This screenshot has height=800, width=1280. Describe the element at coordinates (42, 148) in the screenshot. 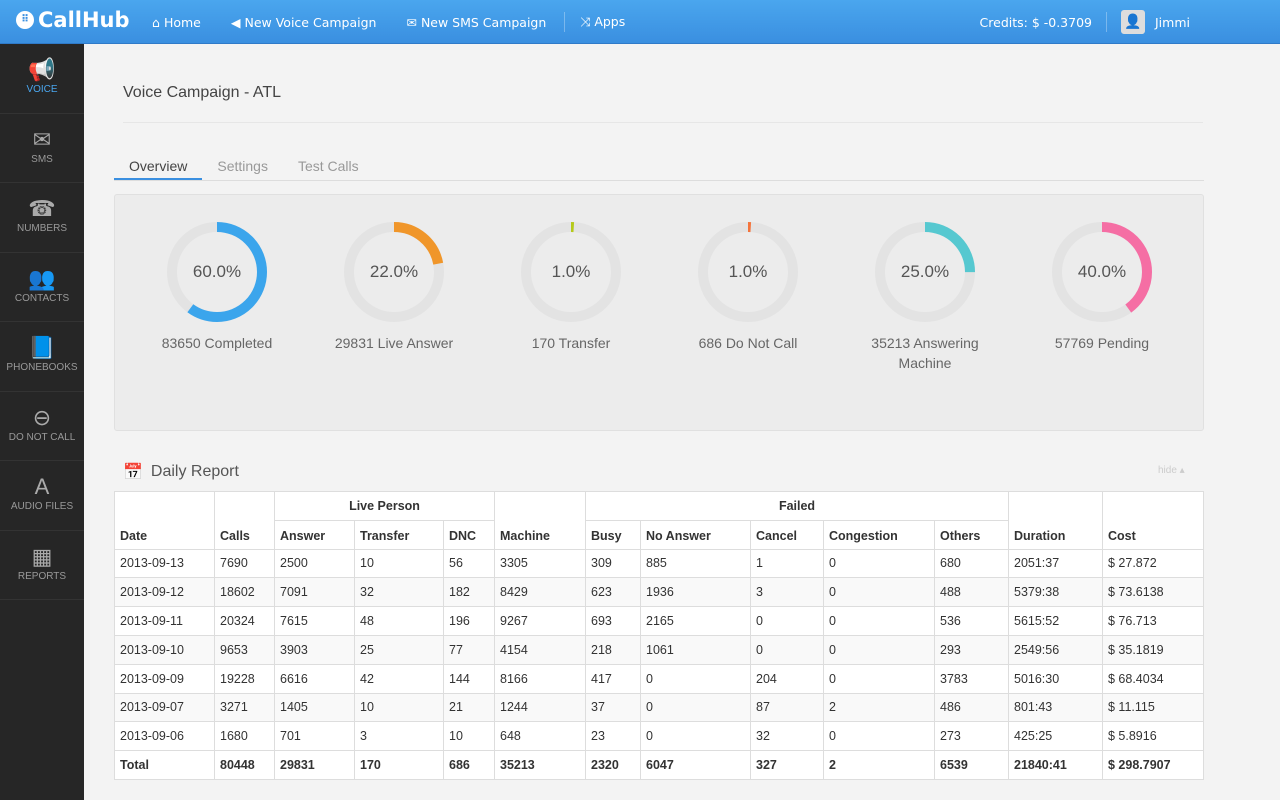

I see `sidebar-item-sms: ✉ SMS` at that location.